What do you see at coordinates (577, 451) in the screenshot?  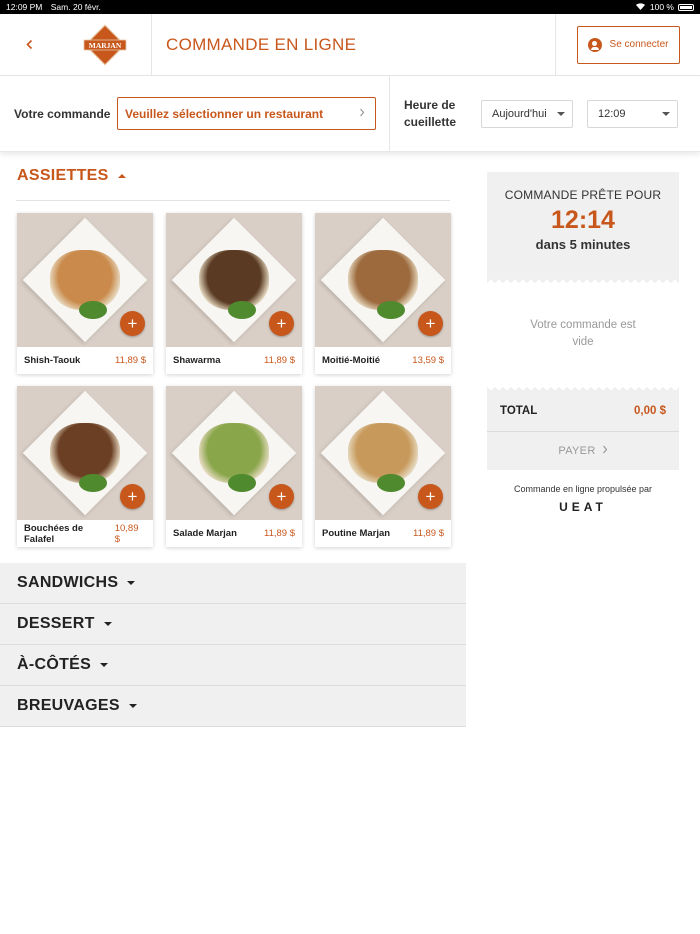 I see `pay-label: PAYER` at bounding box center [577, 451].